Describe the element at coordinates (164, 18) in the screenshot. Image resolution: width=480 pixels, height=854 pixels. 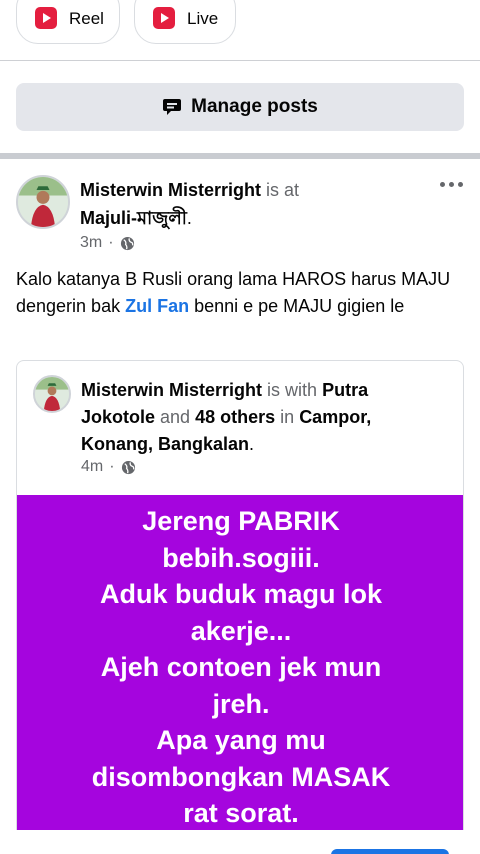
I see `live-video-icon` at that location.